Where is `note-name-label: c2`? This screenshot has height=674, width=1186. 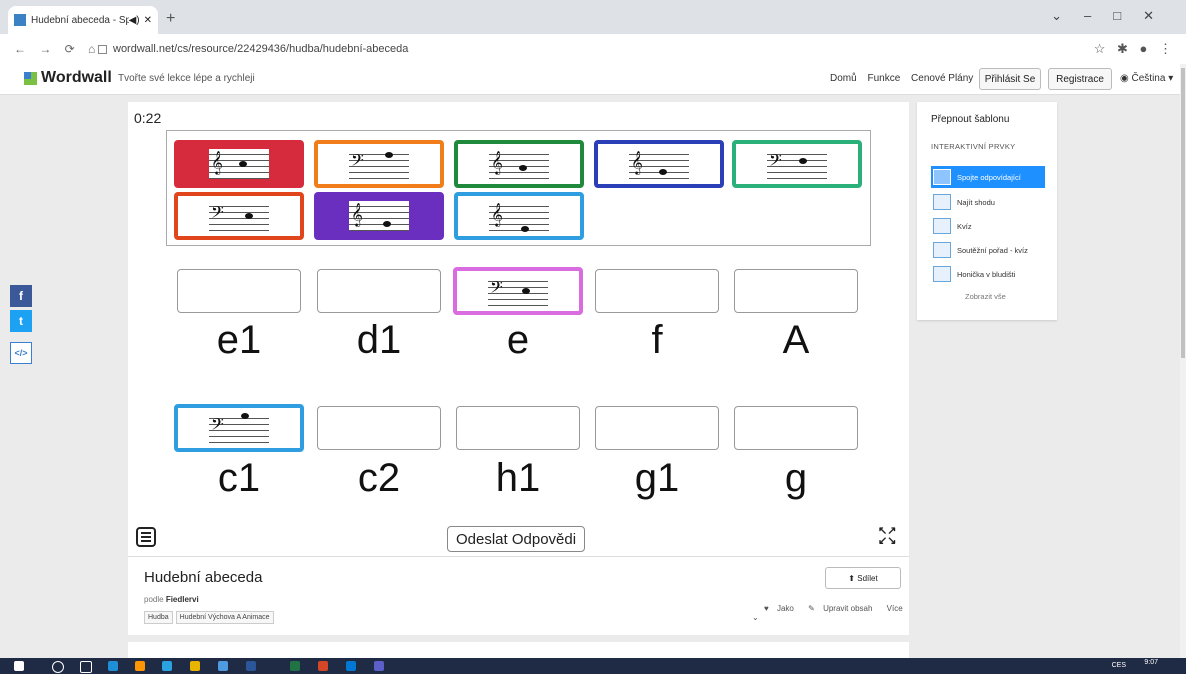
note-name-label: c2 is located at coordinates (379, 478).